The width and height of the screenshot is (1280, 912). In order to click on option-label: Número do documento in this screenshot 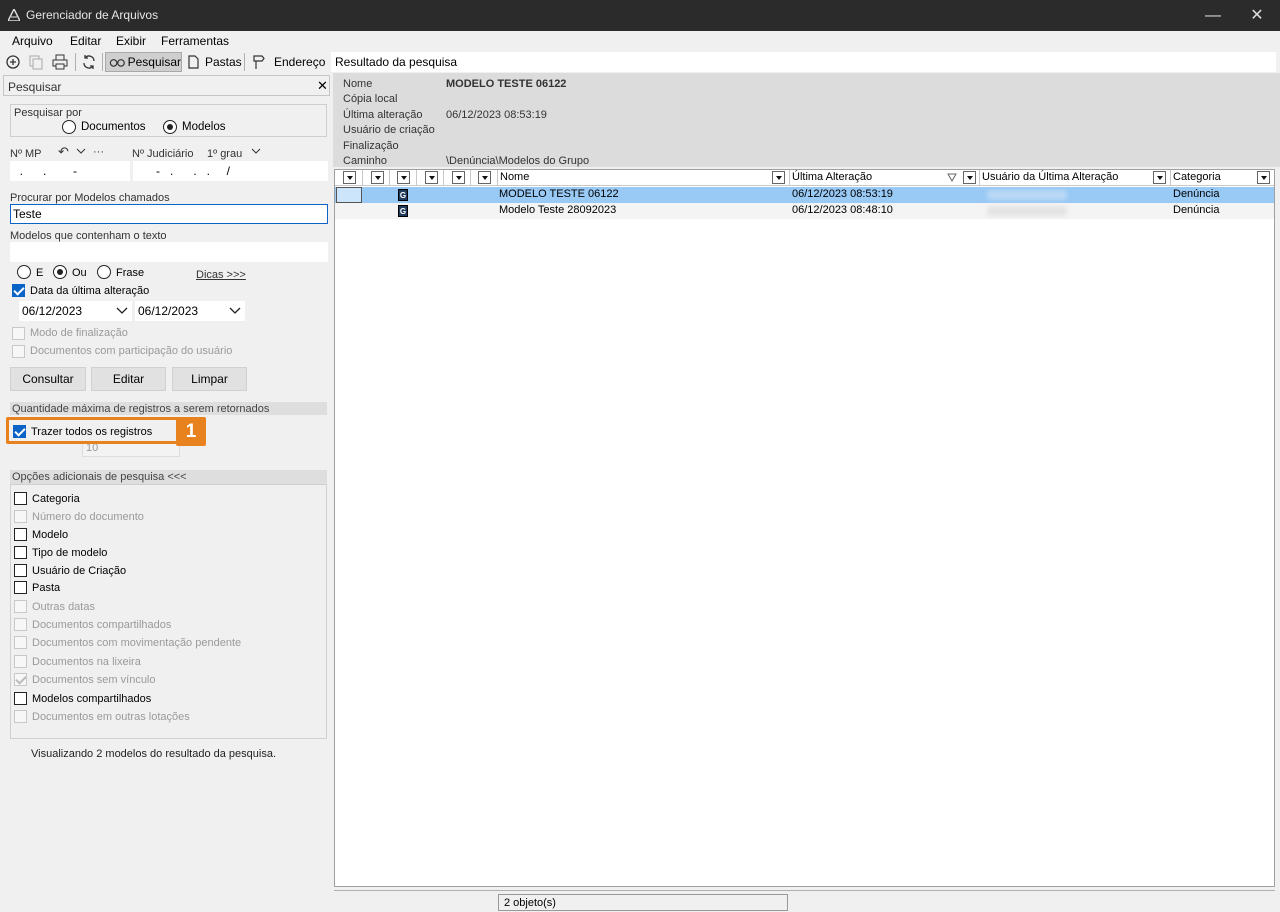, I will do `click(88, 517)`.